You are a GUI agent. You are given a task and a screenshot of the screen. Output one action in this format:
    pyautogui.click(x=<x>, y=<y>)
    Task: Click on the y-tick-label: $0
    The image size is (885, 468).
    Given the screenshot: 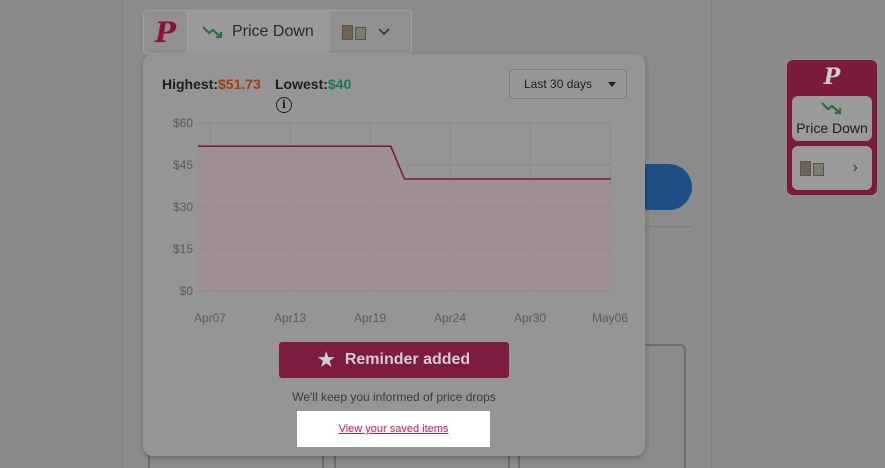 What is the action you would take?
    pyautogui.click(x=187, y=291)
    